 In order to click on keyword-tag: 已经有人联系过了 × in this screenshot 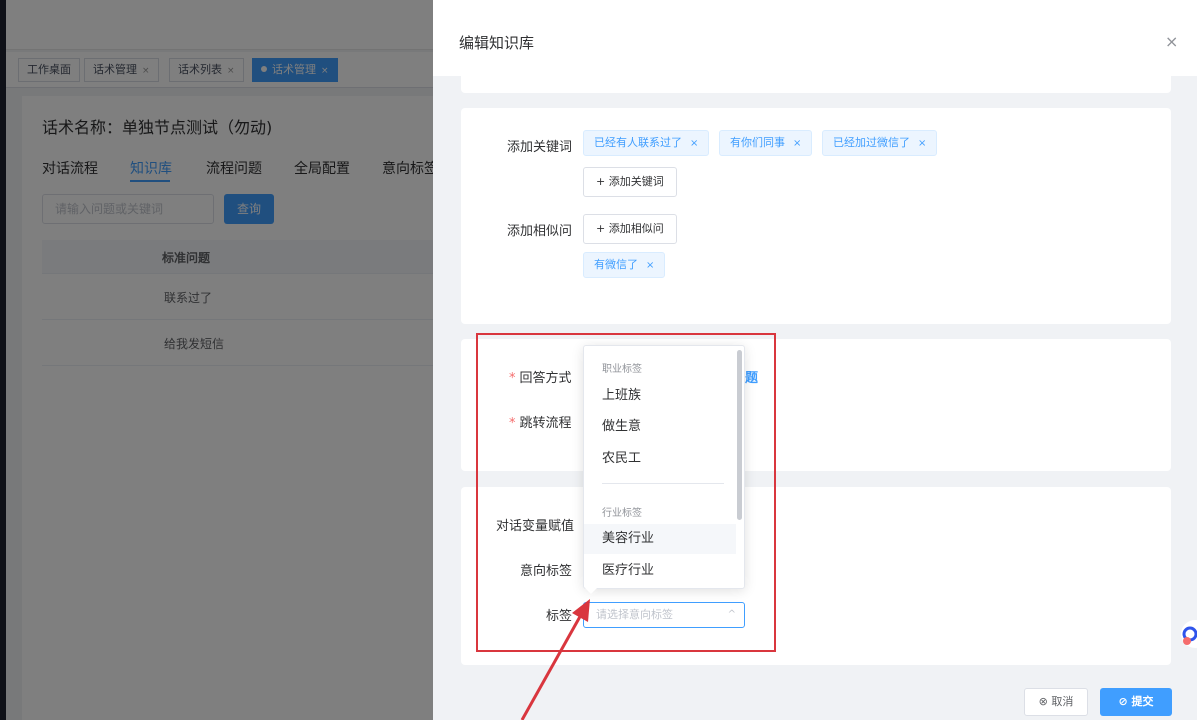, I will do `click(646, 143)`.